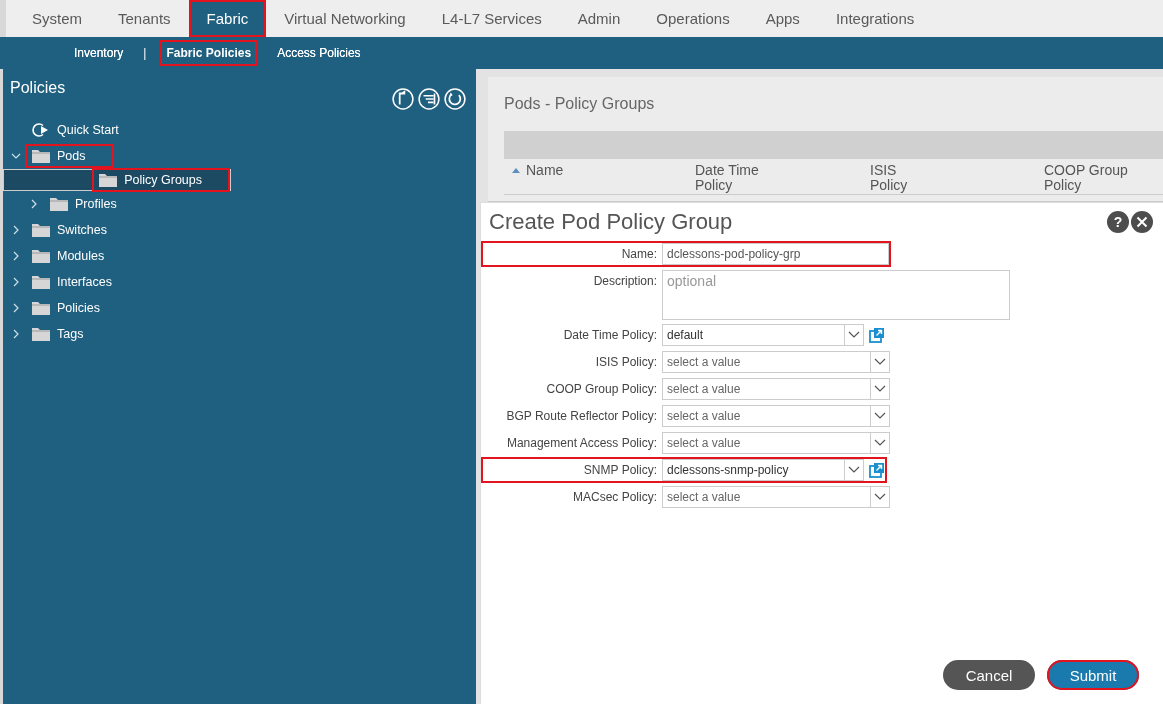 This screenshot has height=704, width=1163. Describe the element at coordinates (581, 416) in the screenshot. I see `field-label: BGP Route Reflector Policy:` at that location.